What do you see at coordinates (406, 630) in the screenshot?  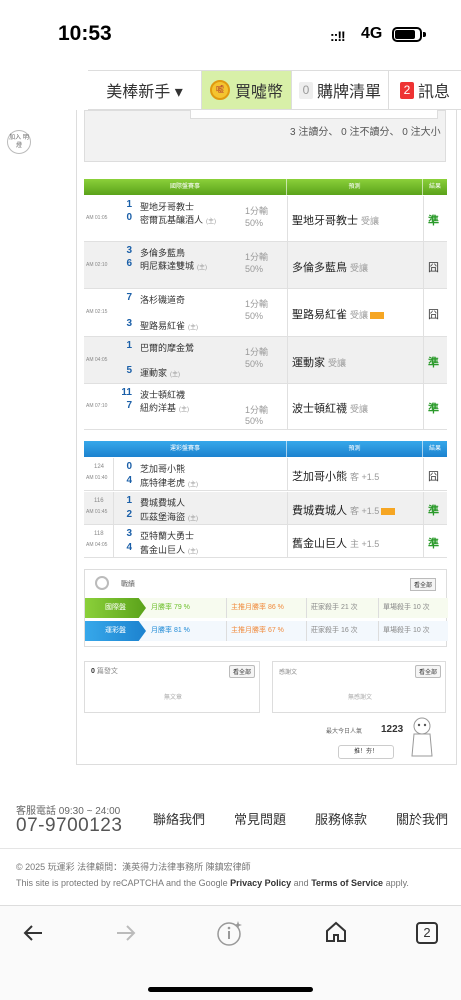 I see `record-single-sport: 單場殺手 10 次` at bounding box center [406, 630].